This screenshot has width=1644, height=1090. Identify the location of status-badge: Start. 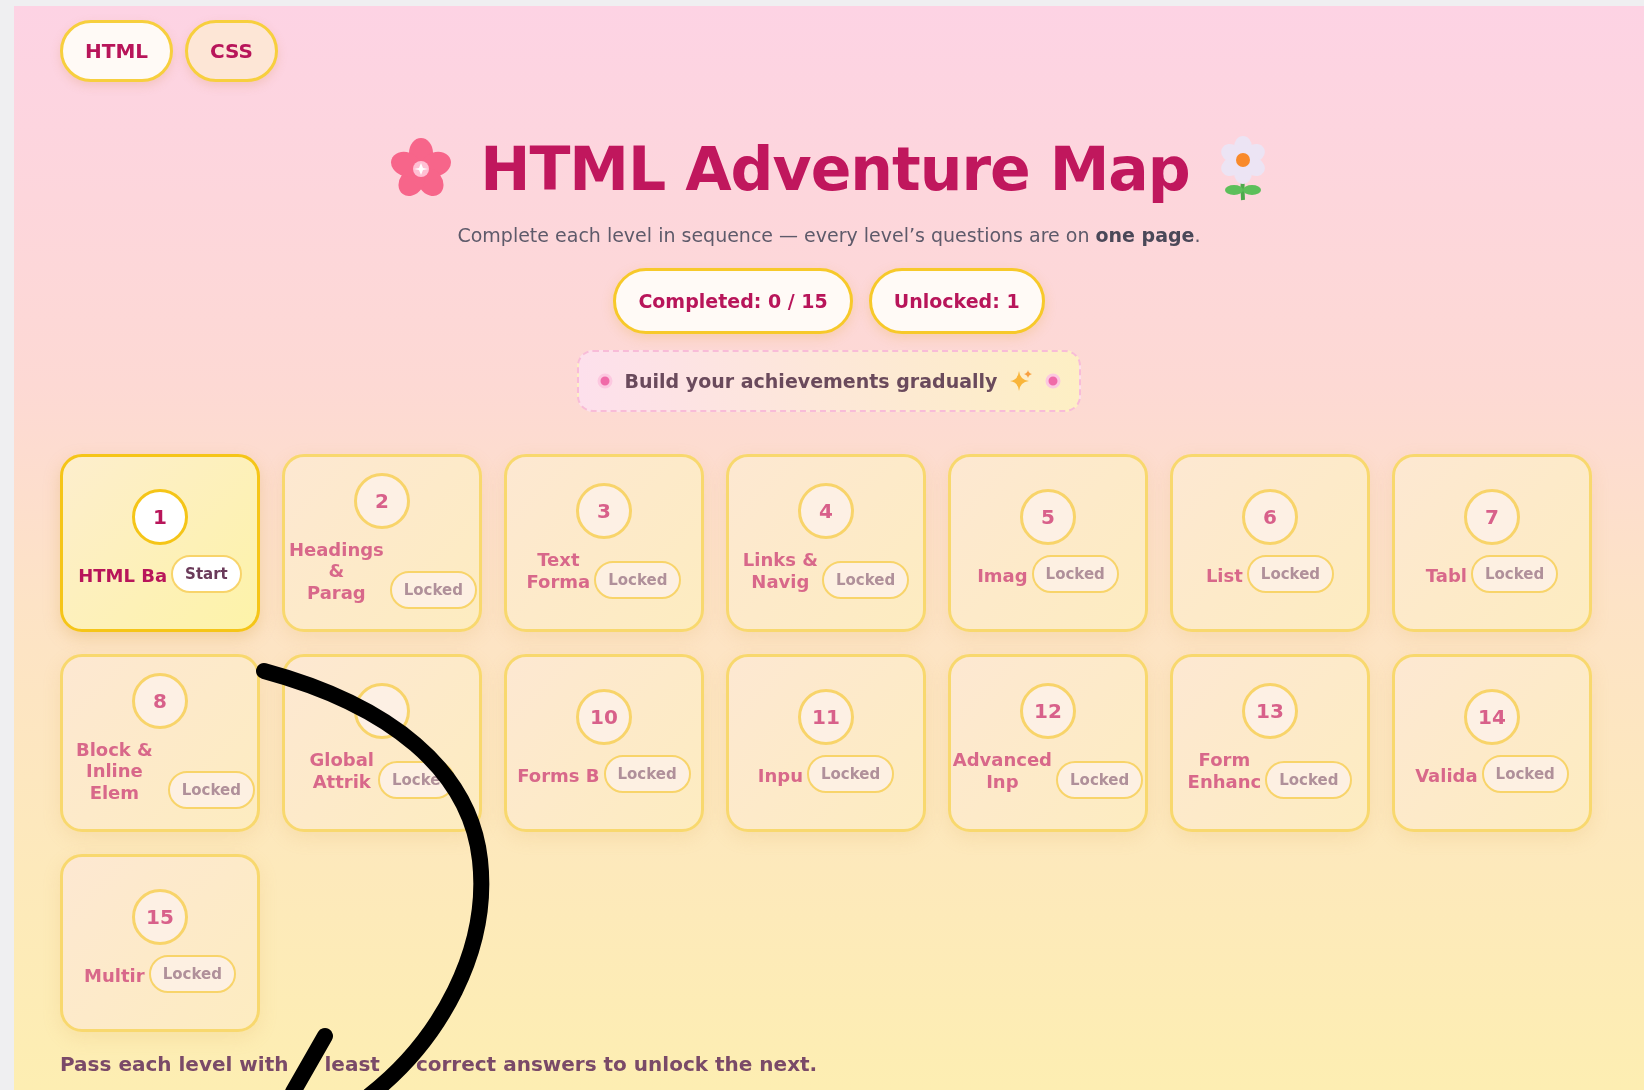
(206, 574).